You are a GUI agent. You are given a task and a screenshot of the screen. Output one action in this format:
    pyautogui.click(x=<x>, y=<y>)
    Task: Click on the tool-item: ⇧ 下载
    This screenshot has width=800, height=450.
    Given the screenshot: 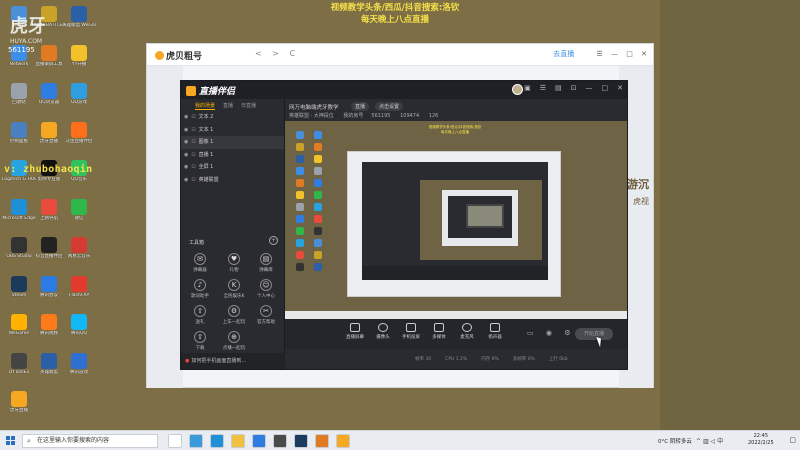 What is the action you would take?
    pyautogui.click(x=200, y=341)
    